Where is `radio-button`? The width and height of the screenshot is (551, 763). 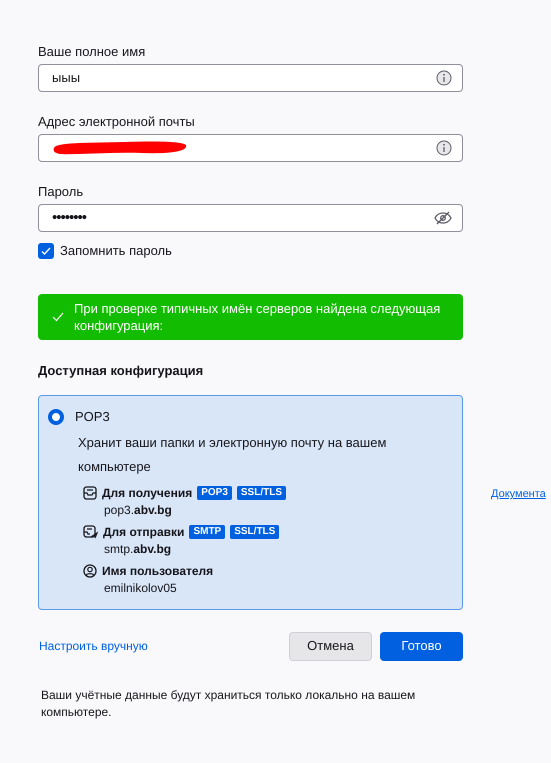
radio-button is located at coordinates (56, 416).